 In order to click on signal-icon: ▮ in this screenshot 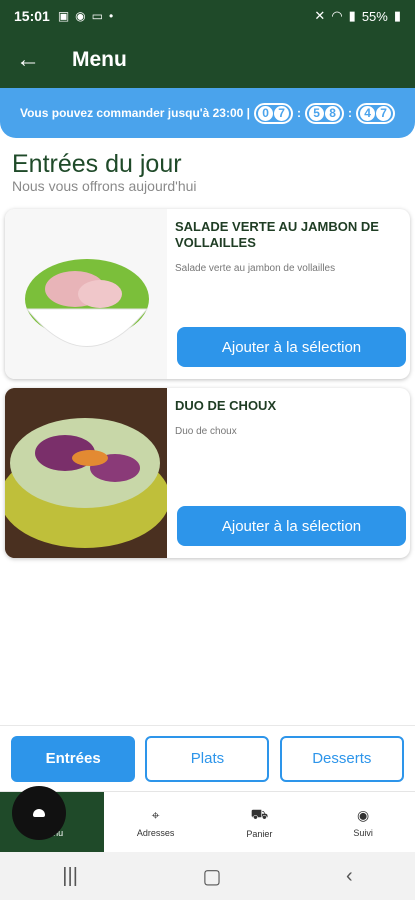, I will do `click(352, 15)`.